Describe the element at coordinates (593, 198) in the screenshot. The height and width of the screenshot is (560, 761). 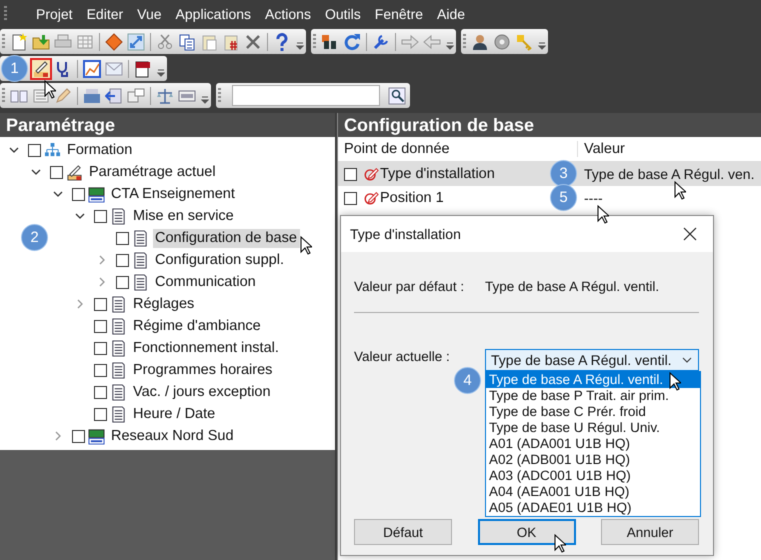
I see `table-cell-text: ----` at that location.